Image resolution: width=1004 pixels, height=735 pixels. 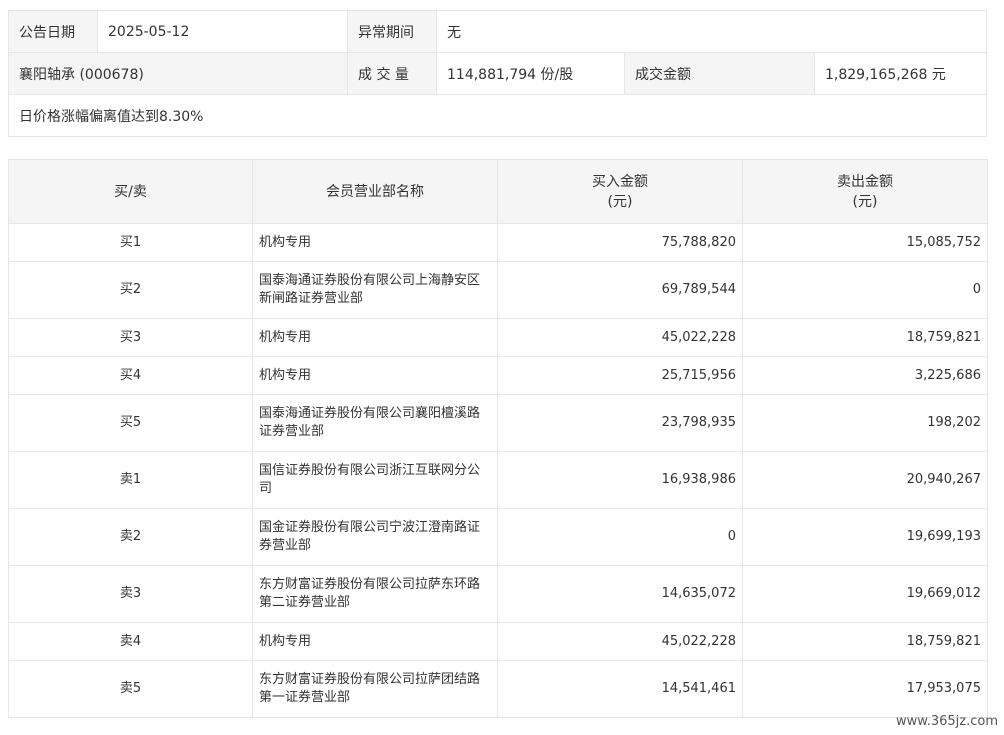 I want to click on volume-label: 成 交 量, so click(x=392, y=73).